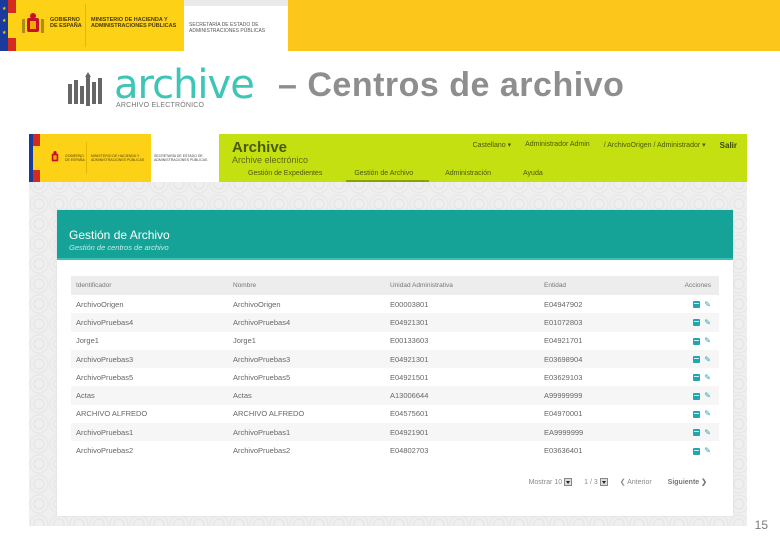 This screenshot has height=540, width=780. I want to click on page-selector: 1 / 3, so click(596, 482).